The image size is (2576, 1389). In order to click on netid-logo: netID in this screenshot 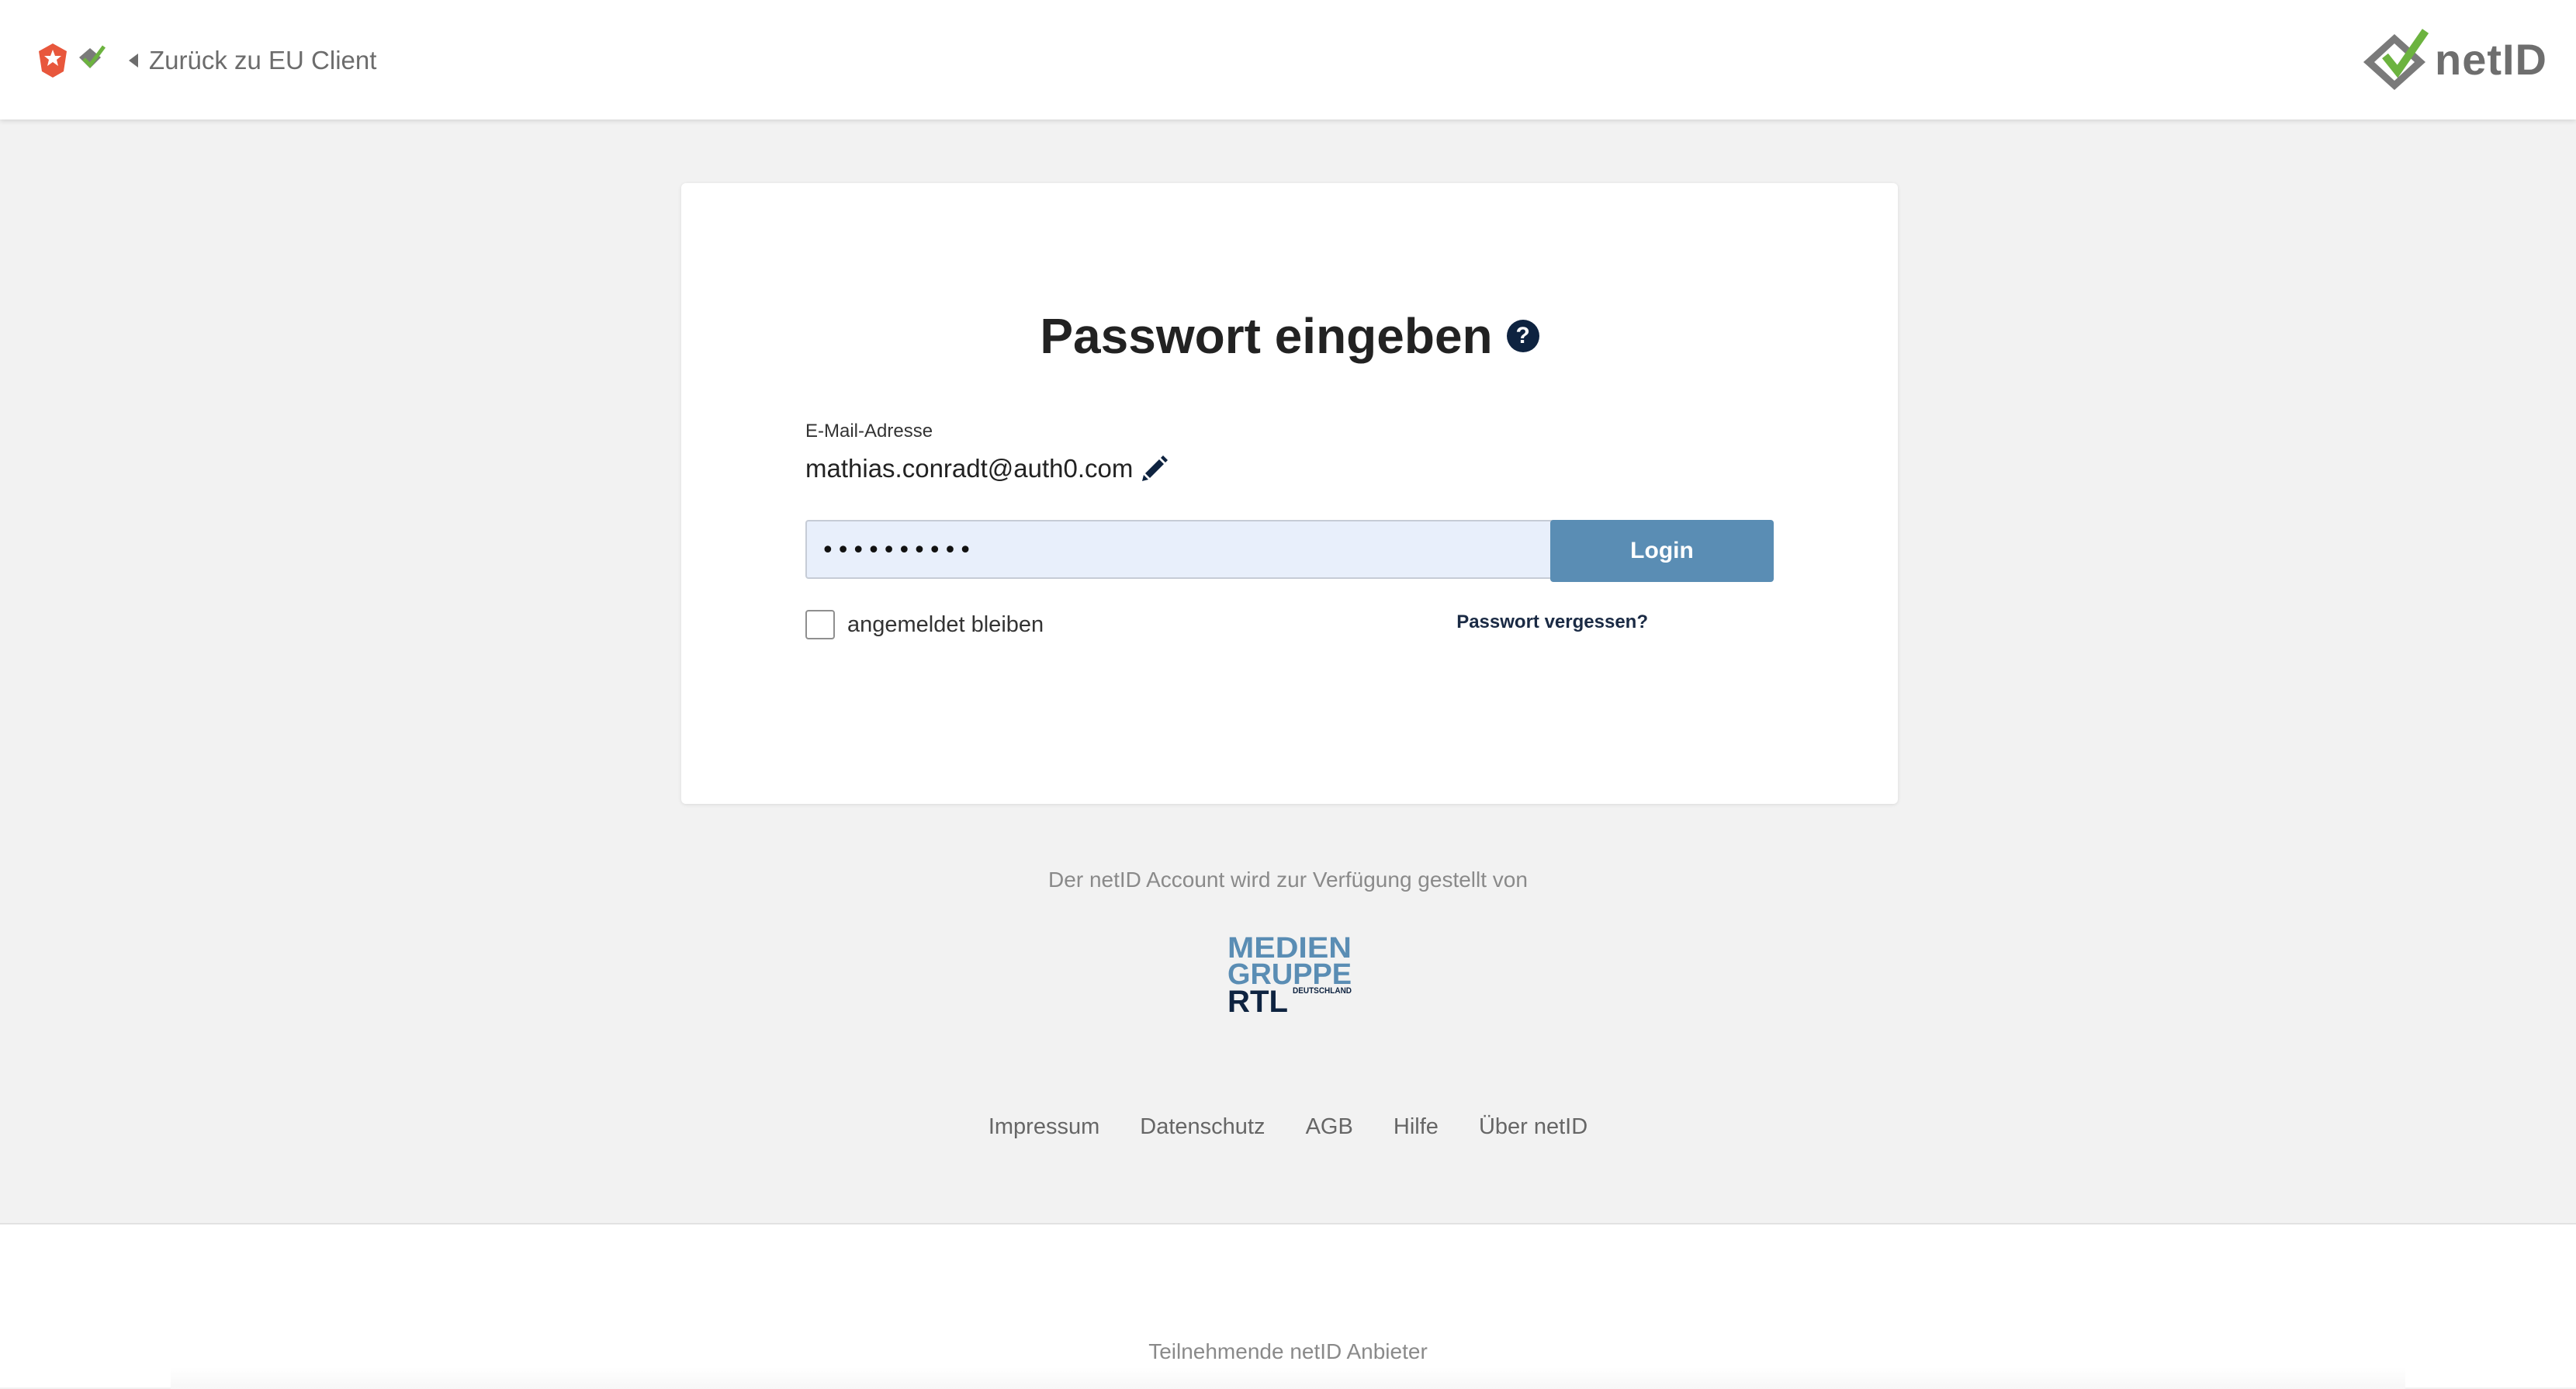, I will do `click(2453, 59)`.